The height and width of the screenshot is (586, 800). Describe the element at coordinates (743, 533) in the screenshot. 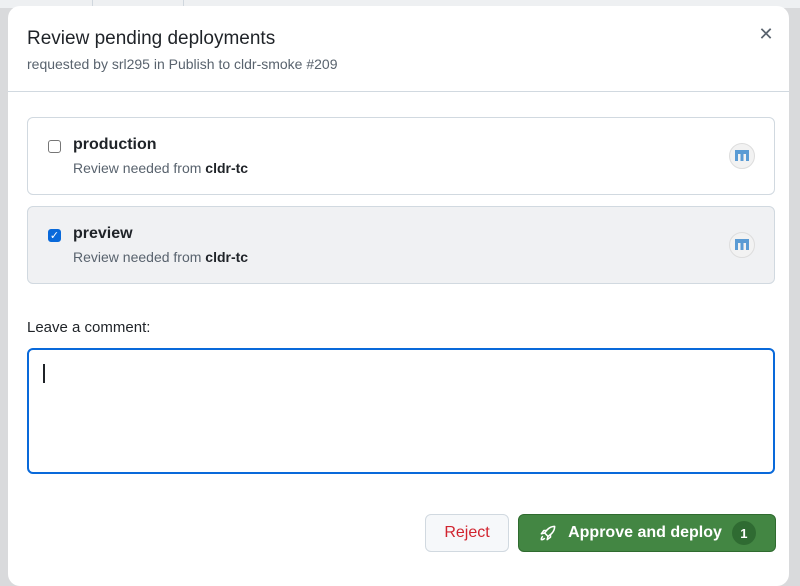

I see `count-badge: 1` at that location.